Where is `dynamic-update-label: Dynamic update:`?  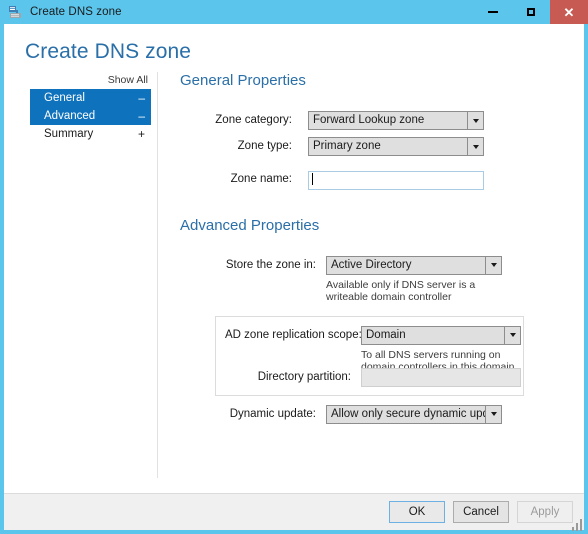 dynamic-update-label: Dynamic update: is located at coordinates (272, 413).